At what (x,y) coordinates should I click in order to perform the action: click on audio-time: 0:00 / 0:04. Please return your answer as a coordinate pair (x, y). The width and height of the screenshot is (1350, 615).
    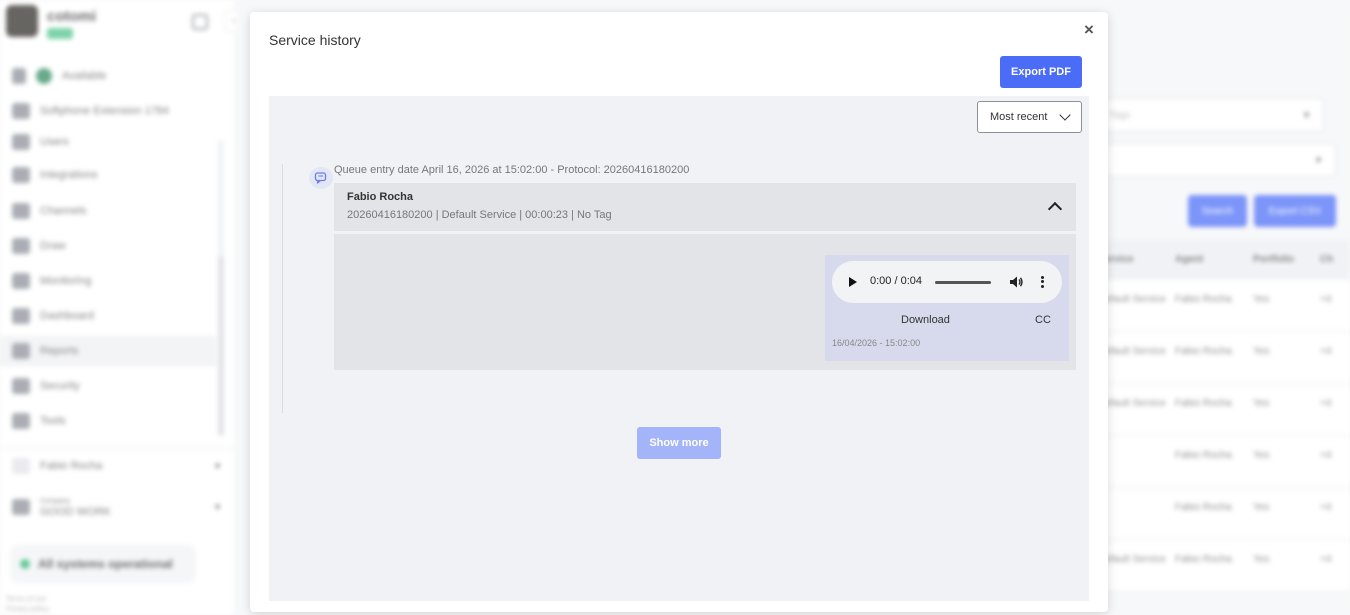
    Looking at the image, I should click on (896, 281).